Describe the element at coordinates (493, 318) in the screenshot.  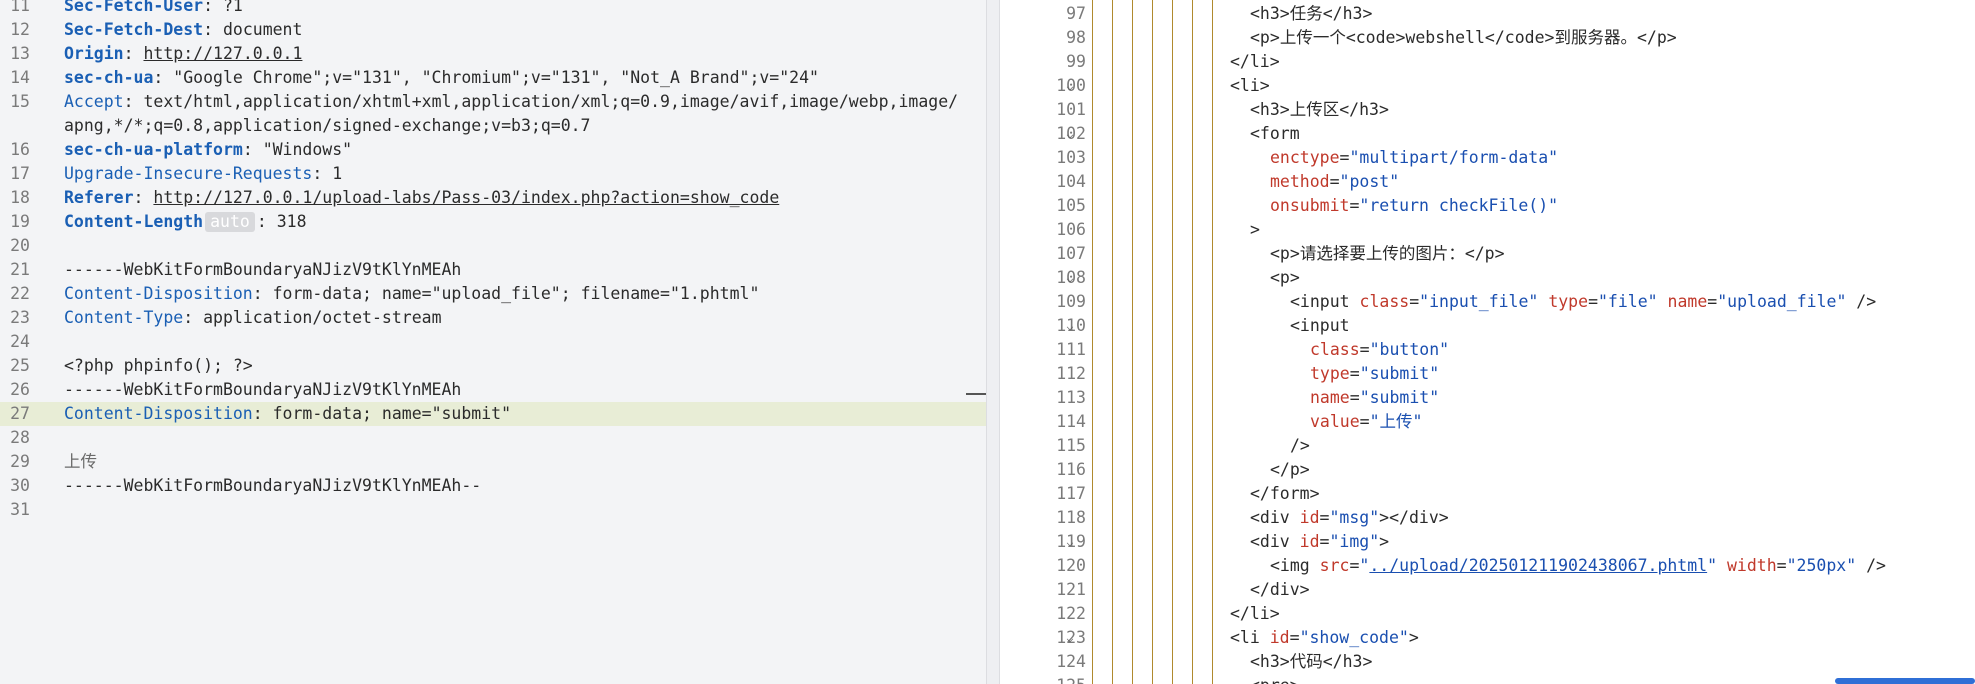
I see `request-line: 23 Content-Type: application/octet-stream` at that location.